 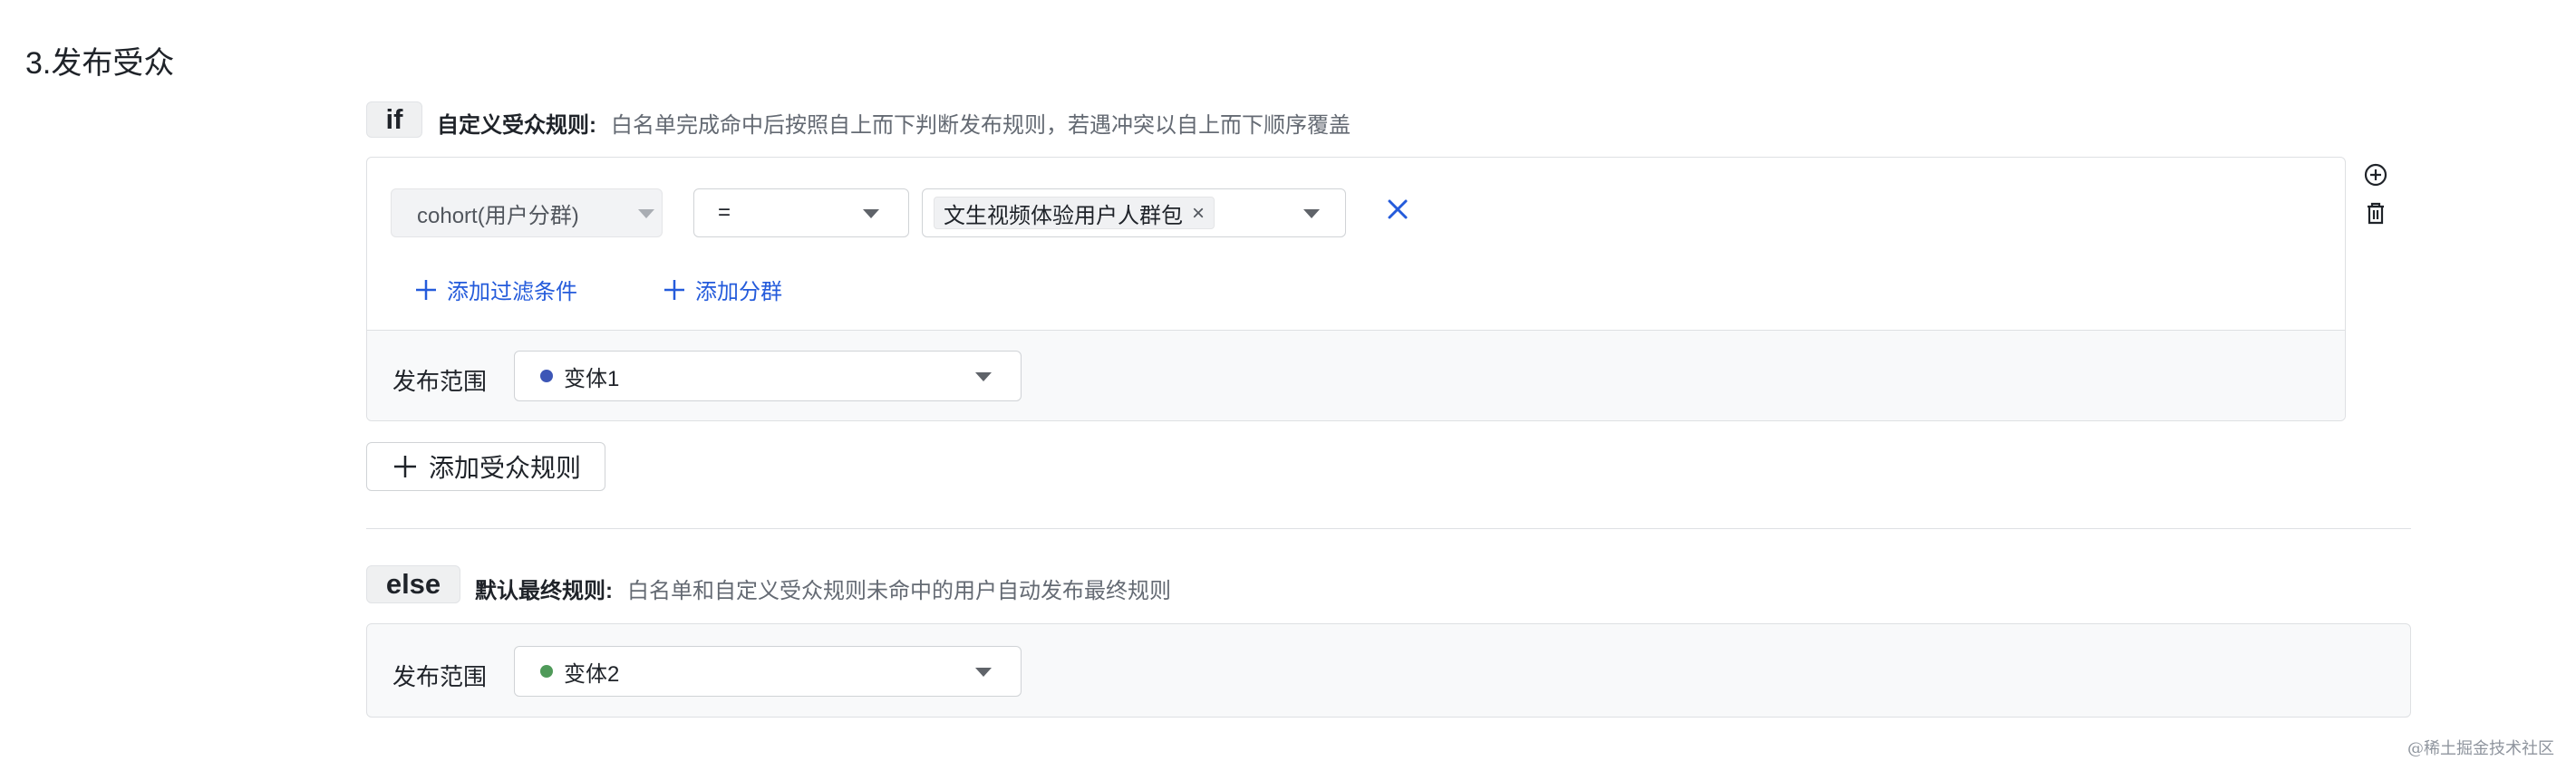 I want to click on else-rule-description: 白名单和自定义受众规则未命中的用户自动发布最终规则, so click(x=899, y=591).